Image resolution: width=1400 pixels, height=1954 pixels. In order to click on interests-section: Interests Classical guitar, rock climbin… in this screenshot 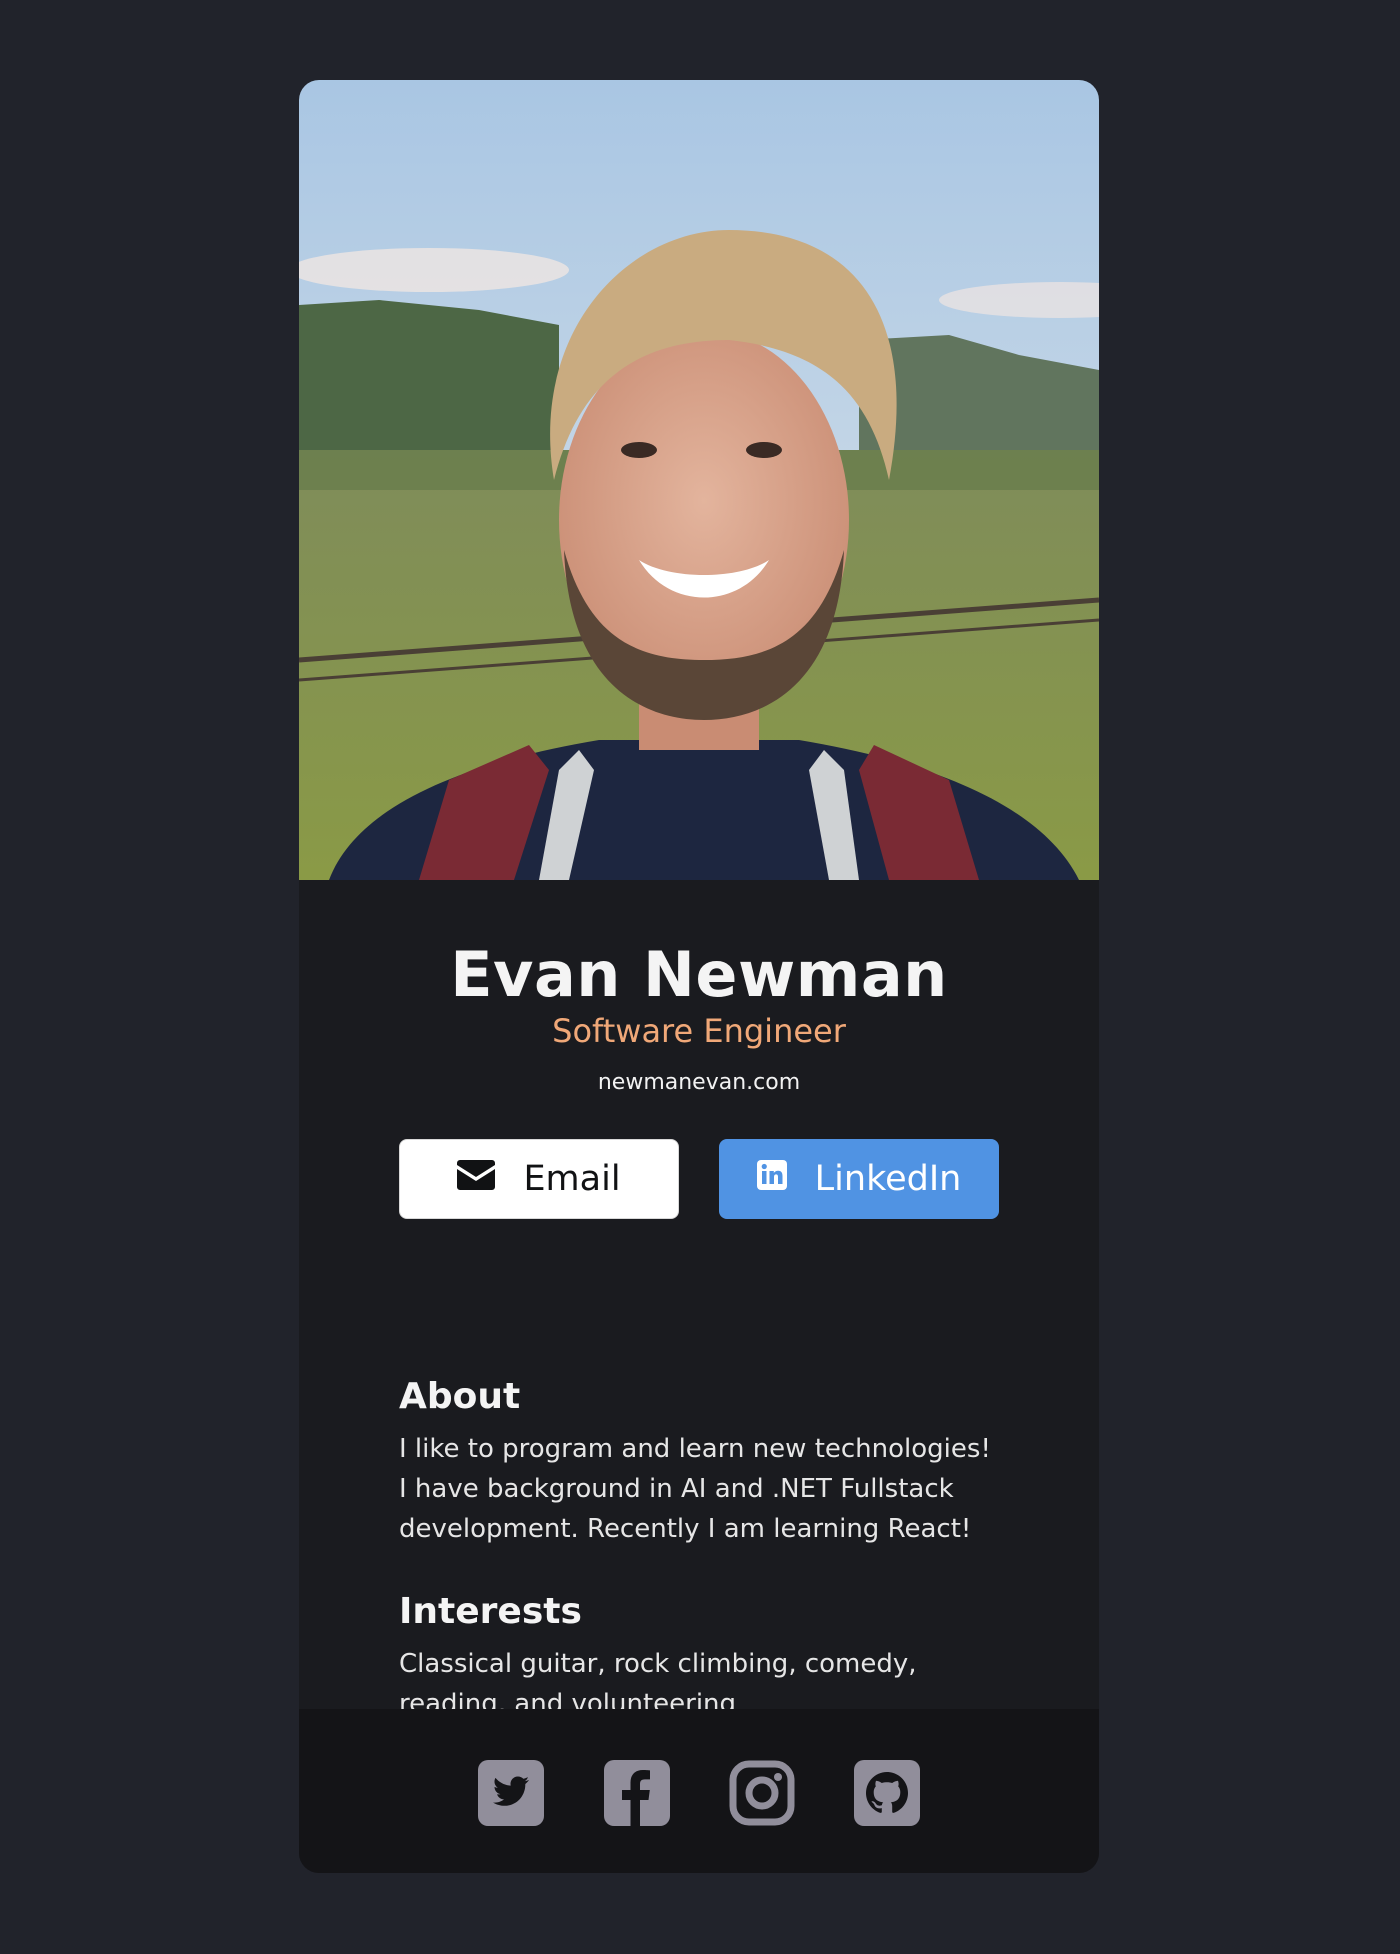, I will do `click(699, 1657)`.